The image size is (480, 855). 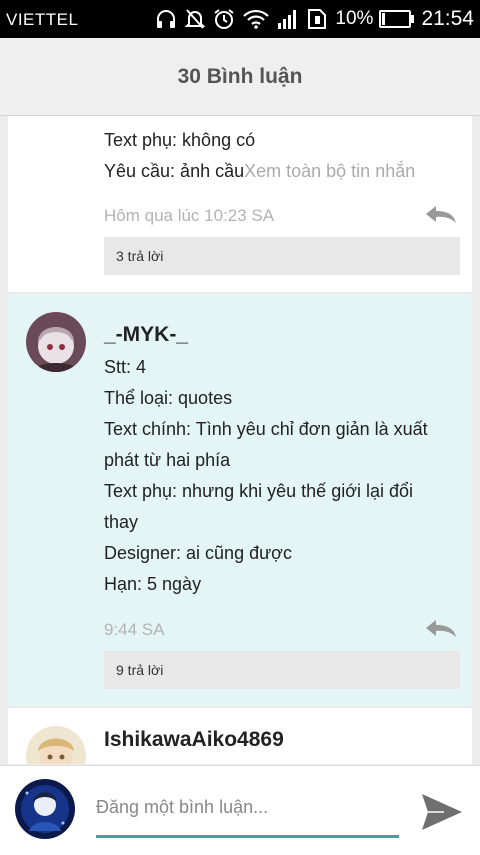 What do you see at coordinates (259, 491) in the screenshot?
I see `comment-line: Text phụ: nhưng khi yêu thế giới lại đổi` at bounding box center [259, 491].